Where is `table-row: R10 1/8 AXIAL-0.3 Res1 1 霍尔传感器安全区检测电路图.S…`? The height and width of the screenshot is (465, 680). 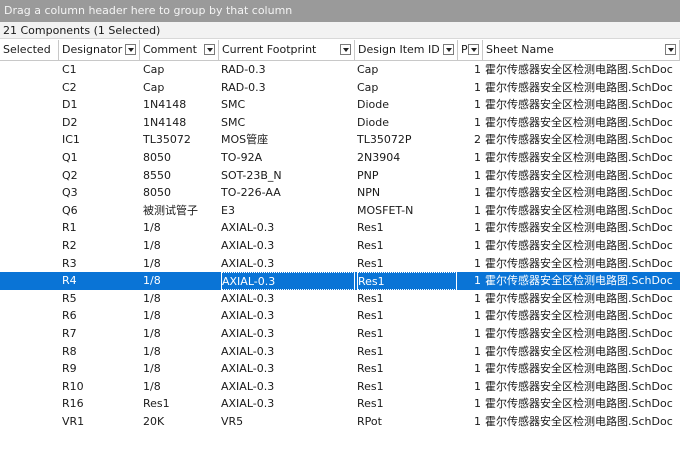
table-row: R10 1/8 AXIAL-0.3 Res1 1 霍尔传感器安全区检测电路图.S… is located at coordinates (340, 387).